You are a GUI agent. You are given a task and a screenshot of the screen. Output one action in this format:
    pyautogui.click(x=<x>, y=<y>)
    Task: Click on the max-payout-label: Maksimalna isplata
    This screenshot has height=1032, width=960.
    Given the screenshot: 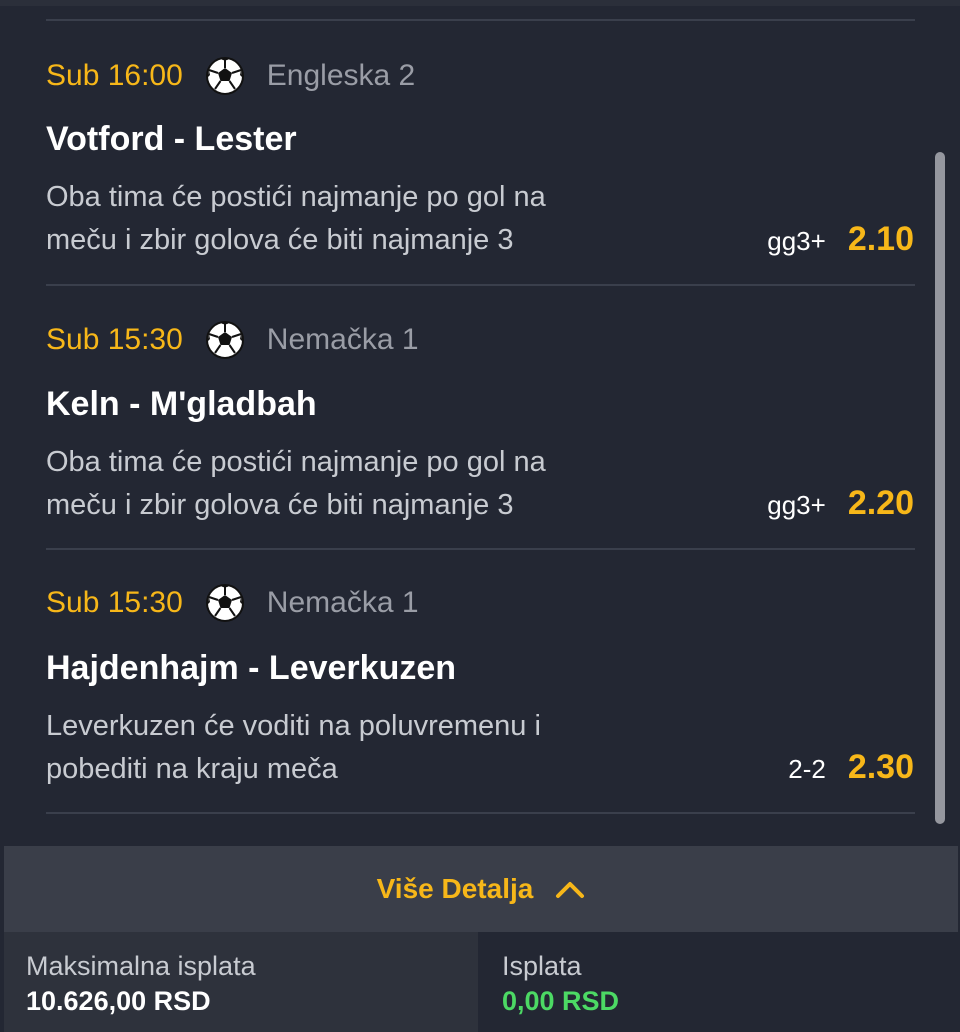 What is the action you would take?
    pyautogui.click(x=141, y=966)
    